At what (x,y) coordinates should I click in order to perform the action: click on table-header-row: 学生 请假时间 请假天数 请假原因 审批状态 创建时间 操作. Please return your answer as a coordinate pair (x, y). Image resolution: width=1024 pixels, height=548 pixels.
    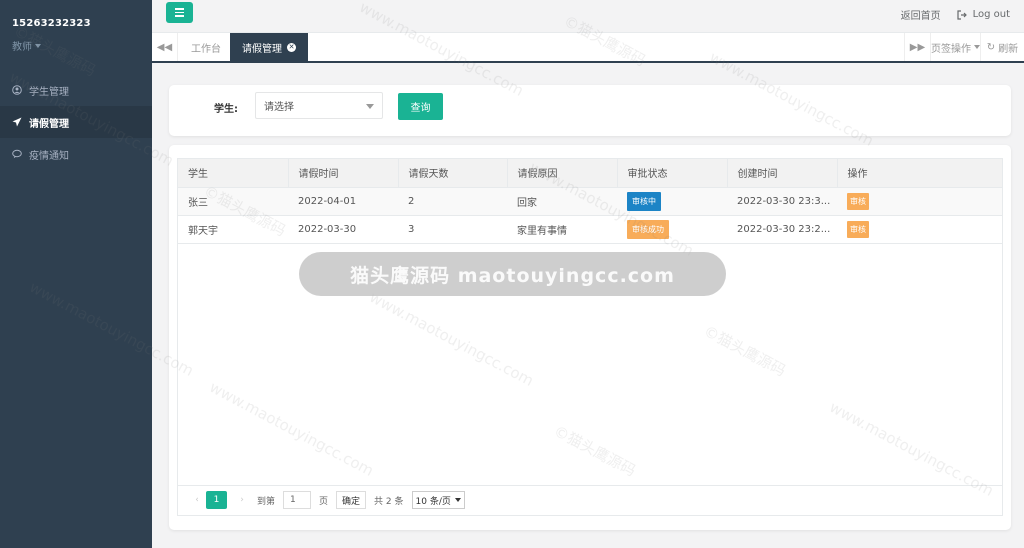
    Looking at the image, I should click on (590, 173).